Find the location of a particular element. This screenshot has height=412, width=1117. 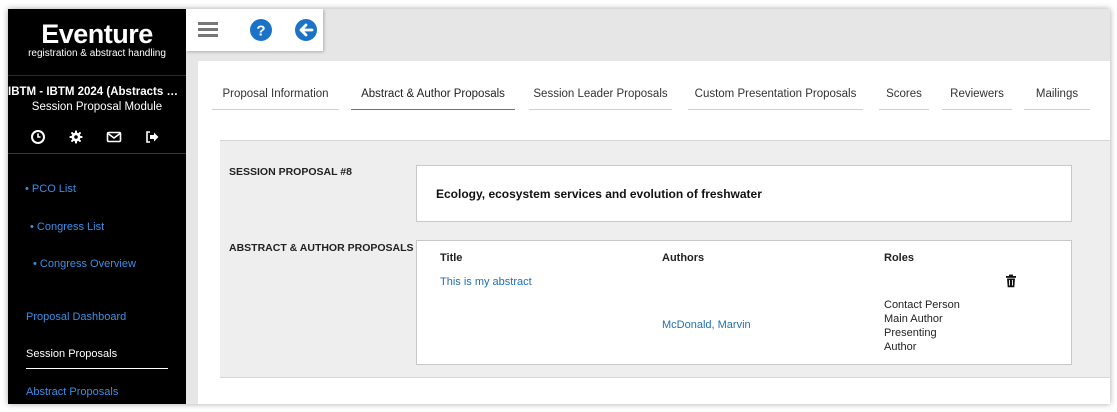

tab-custom-presentation-proposals: Custom Presentation Proposals is located at coordinates (775, 98).